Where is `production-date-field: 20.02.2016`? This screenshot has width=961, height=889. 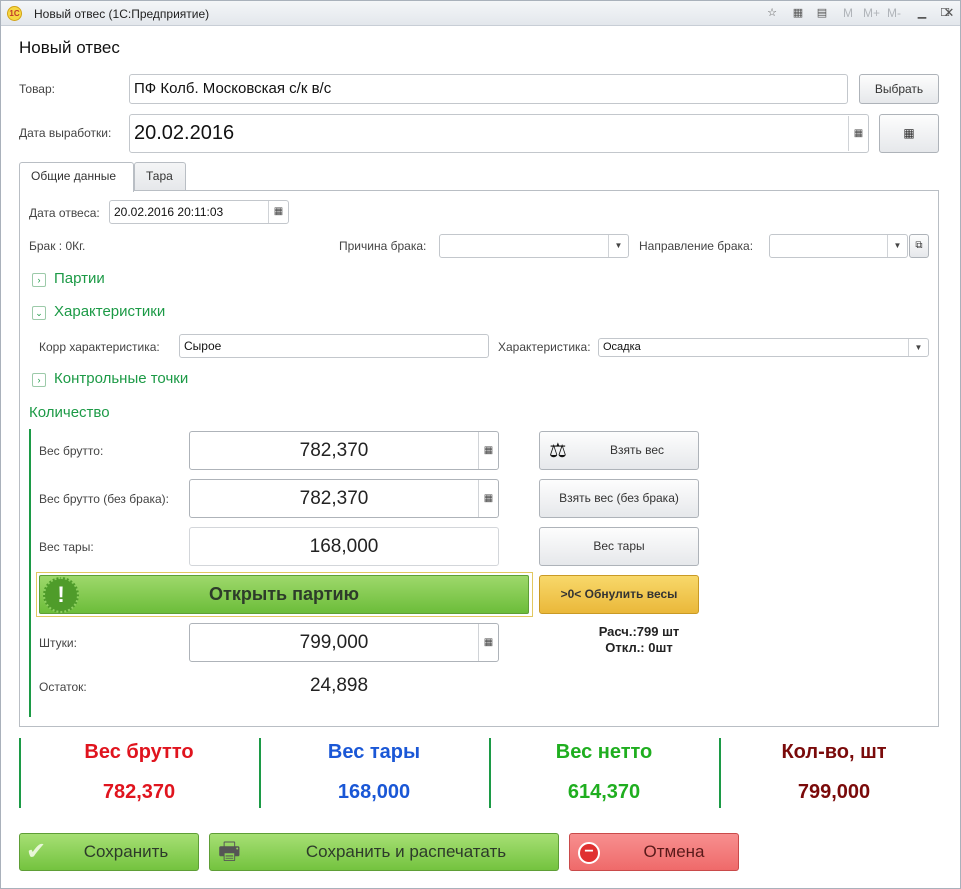 production-date-field: 20.02.2016 is located at coordinates (499, 133).